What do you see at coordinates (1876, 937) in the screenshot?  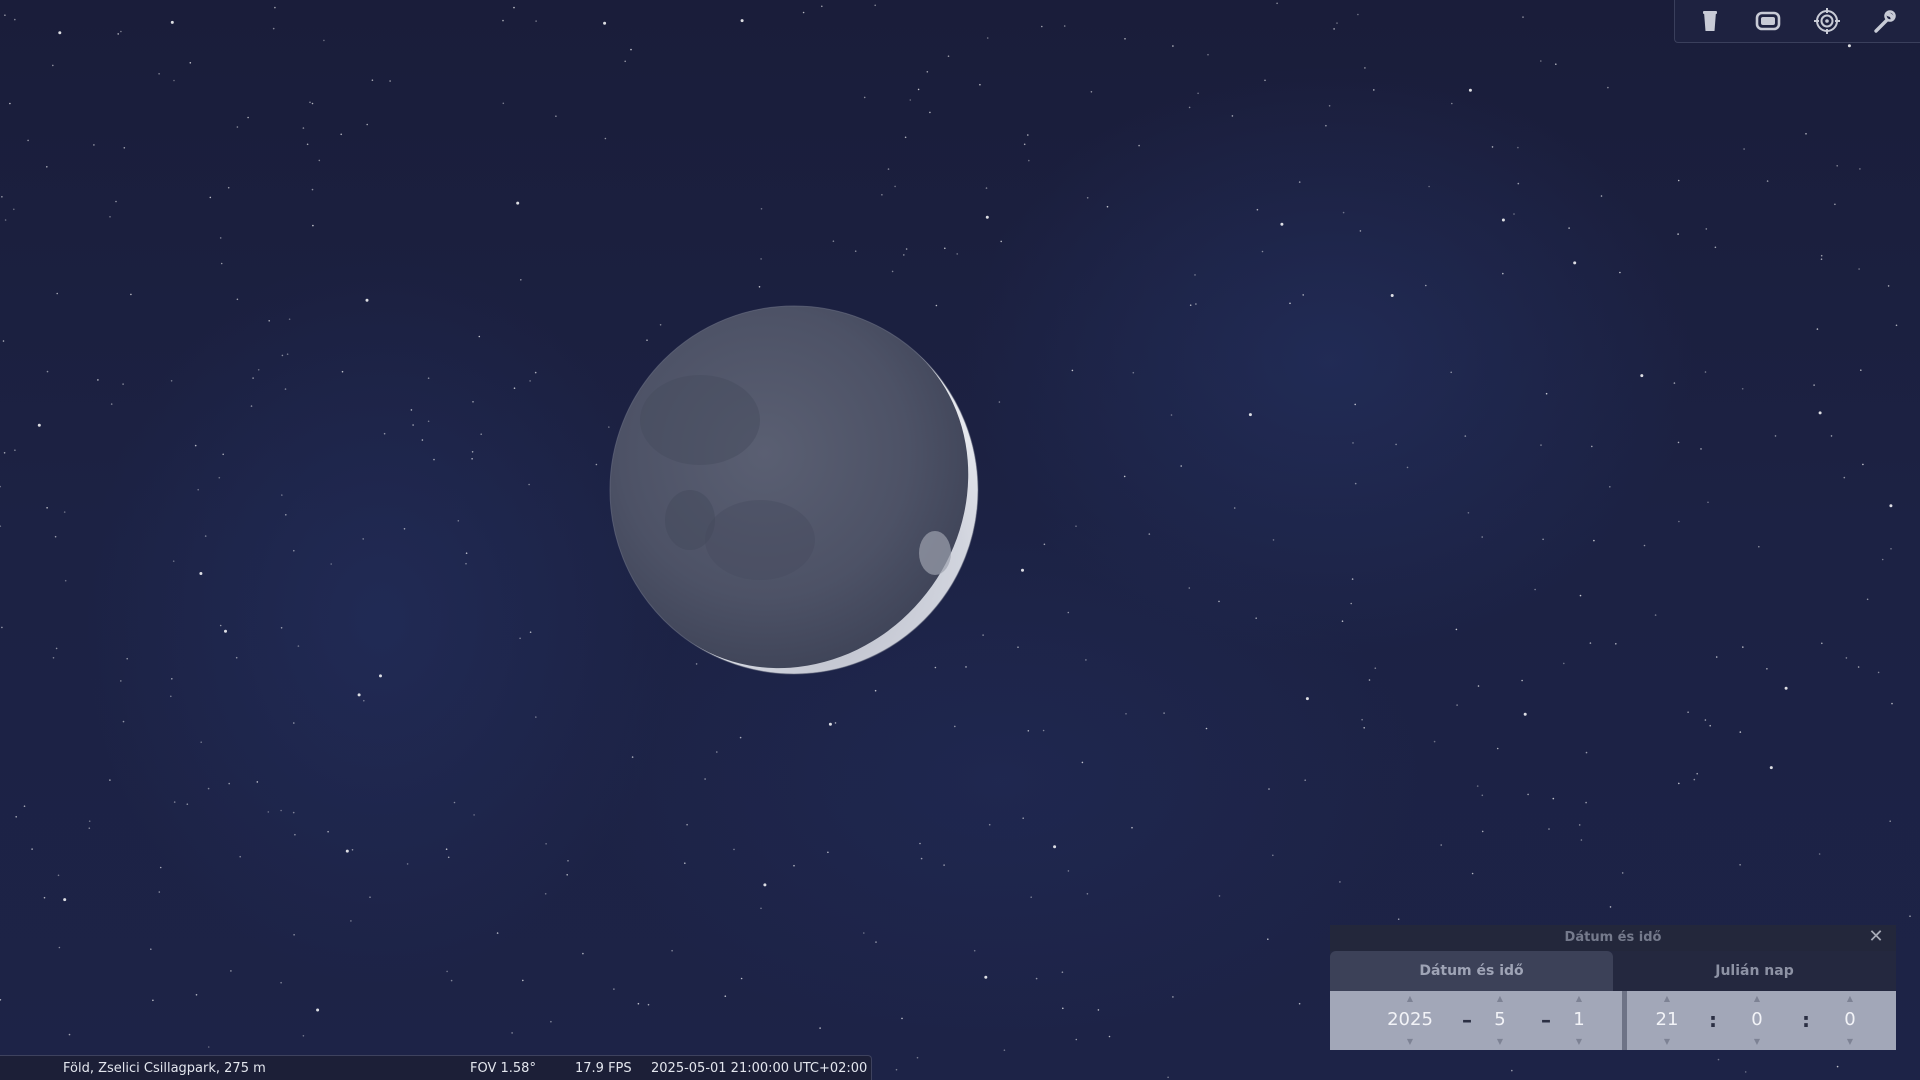 I see `close-icon: ✕` at bounding box center [1876, 937].